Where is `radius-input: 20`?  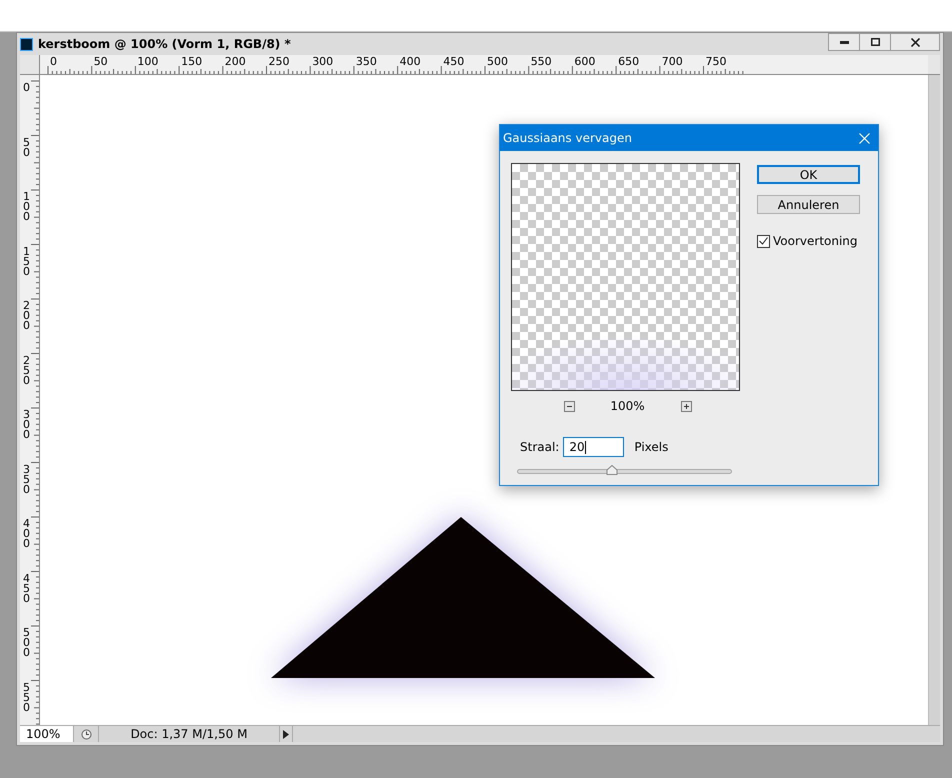 radius-input: 20 is located at coordinates (593, 447).